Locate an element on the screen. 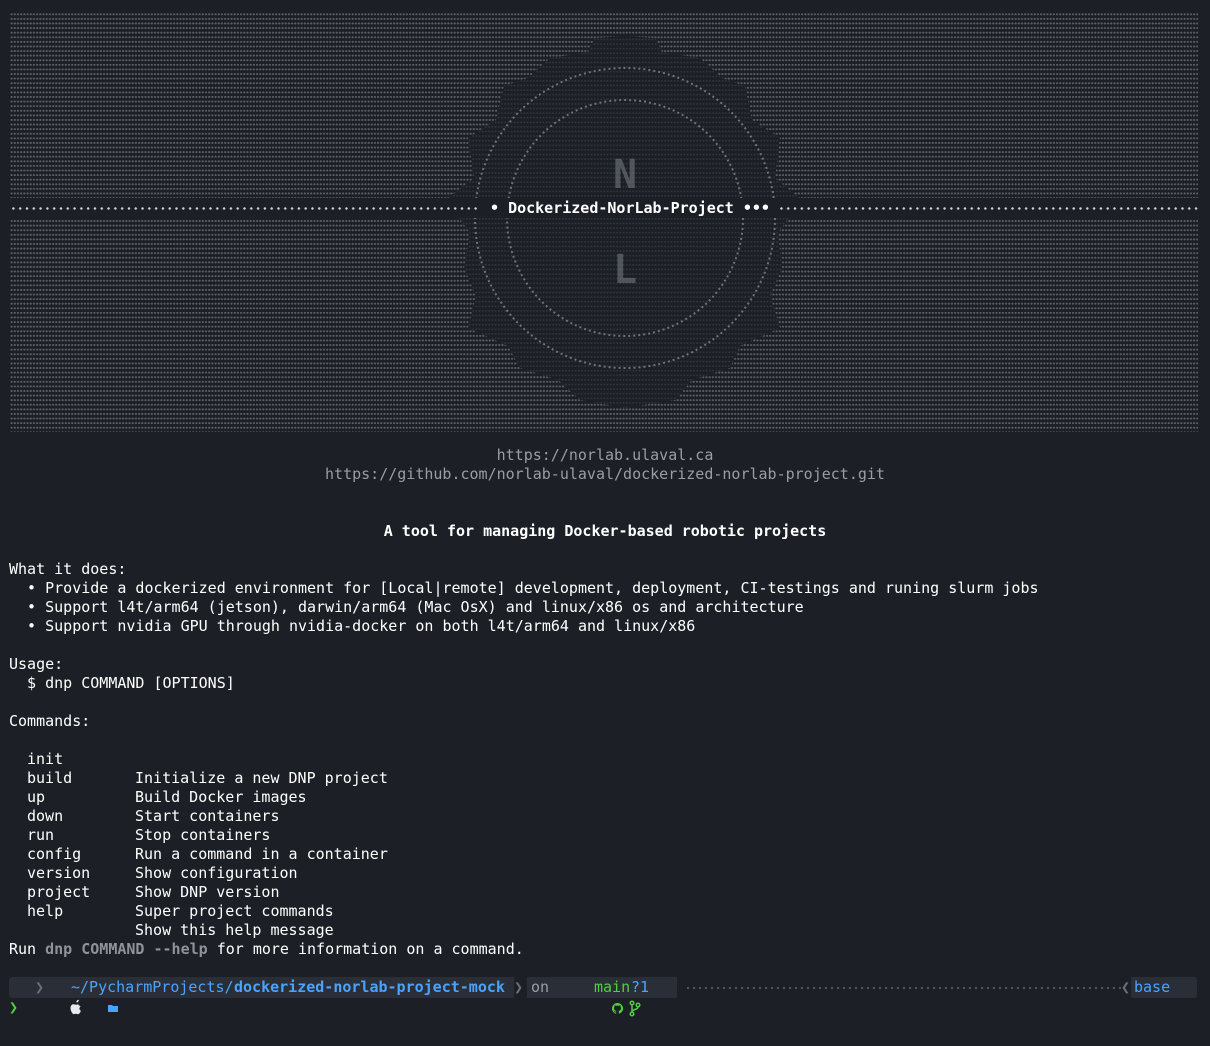 Image resolution: width=1210 pixels, height=1046 pixels. prompt-dot-filler is located at coordinates (903, 988).